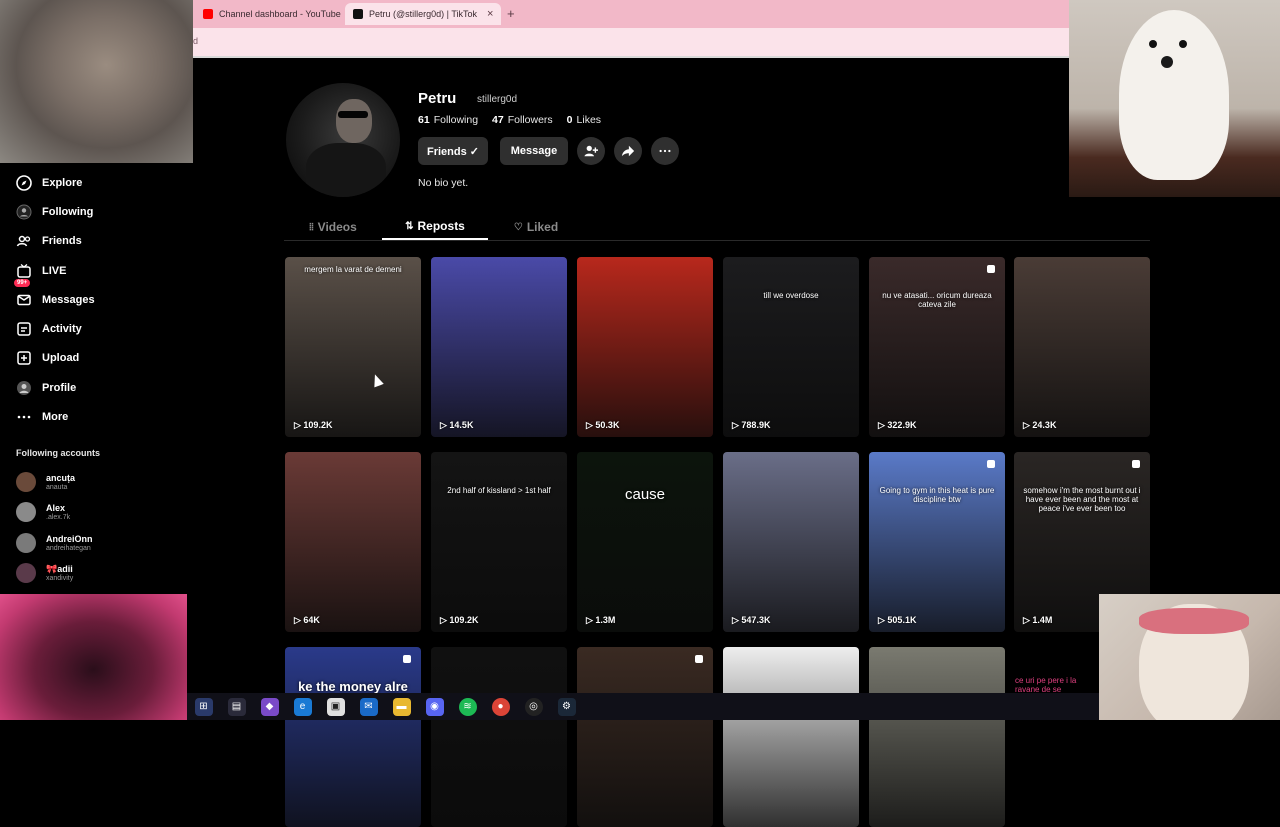  I want to click on profile-name: Petru, so click(437, 98).